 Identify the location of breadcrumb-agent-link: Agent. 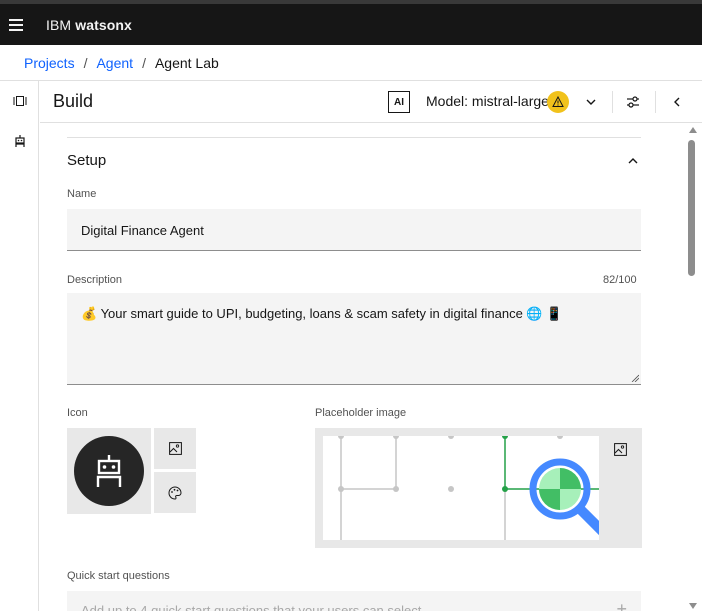
(114, 63).